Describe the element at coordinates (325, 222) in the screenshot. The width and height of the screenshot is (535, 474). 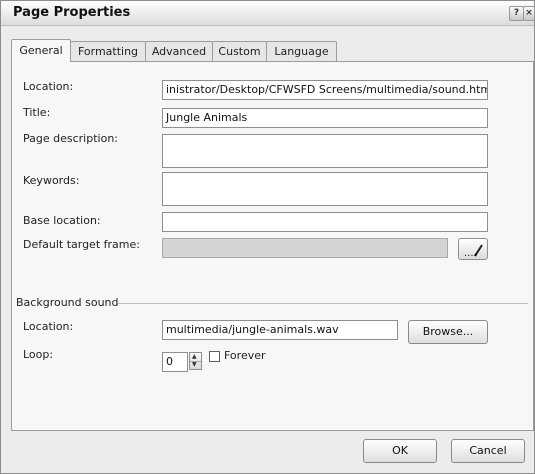
I see `base-location-field` at that location.